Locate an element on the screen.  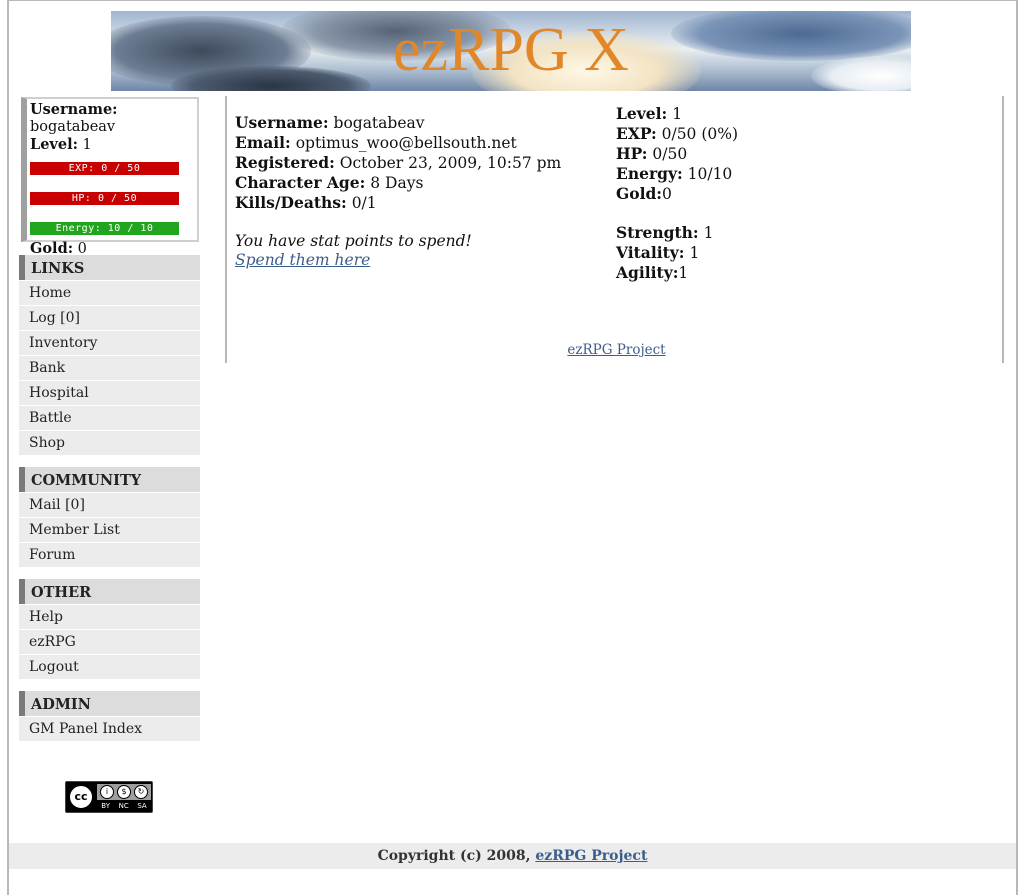
energy-bar: Energy: 10 / 10 is located at coordinates (104, 228).